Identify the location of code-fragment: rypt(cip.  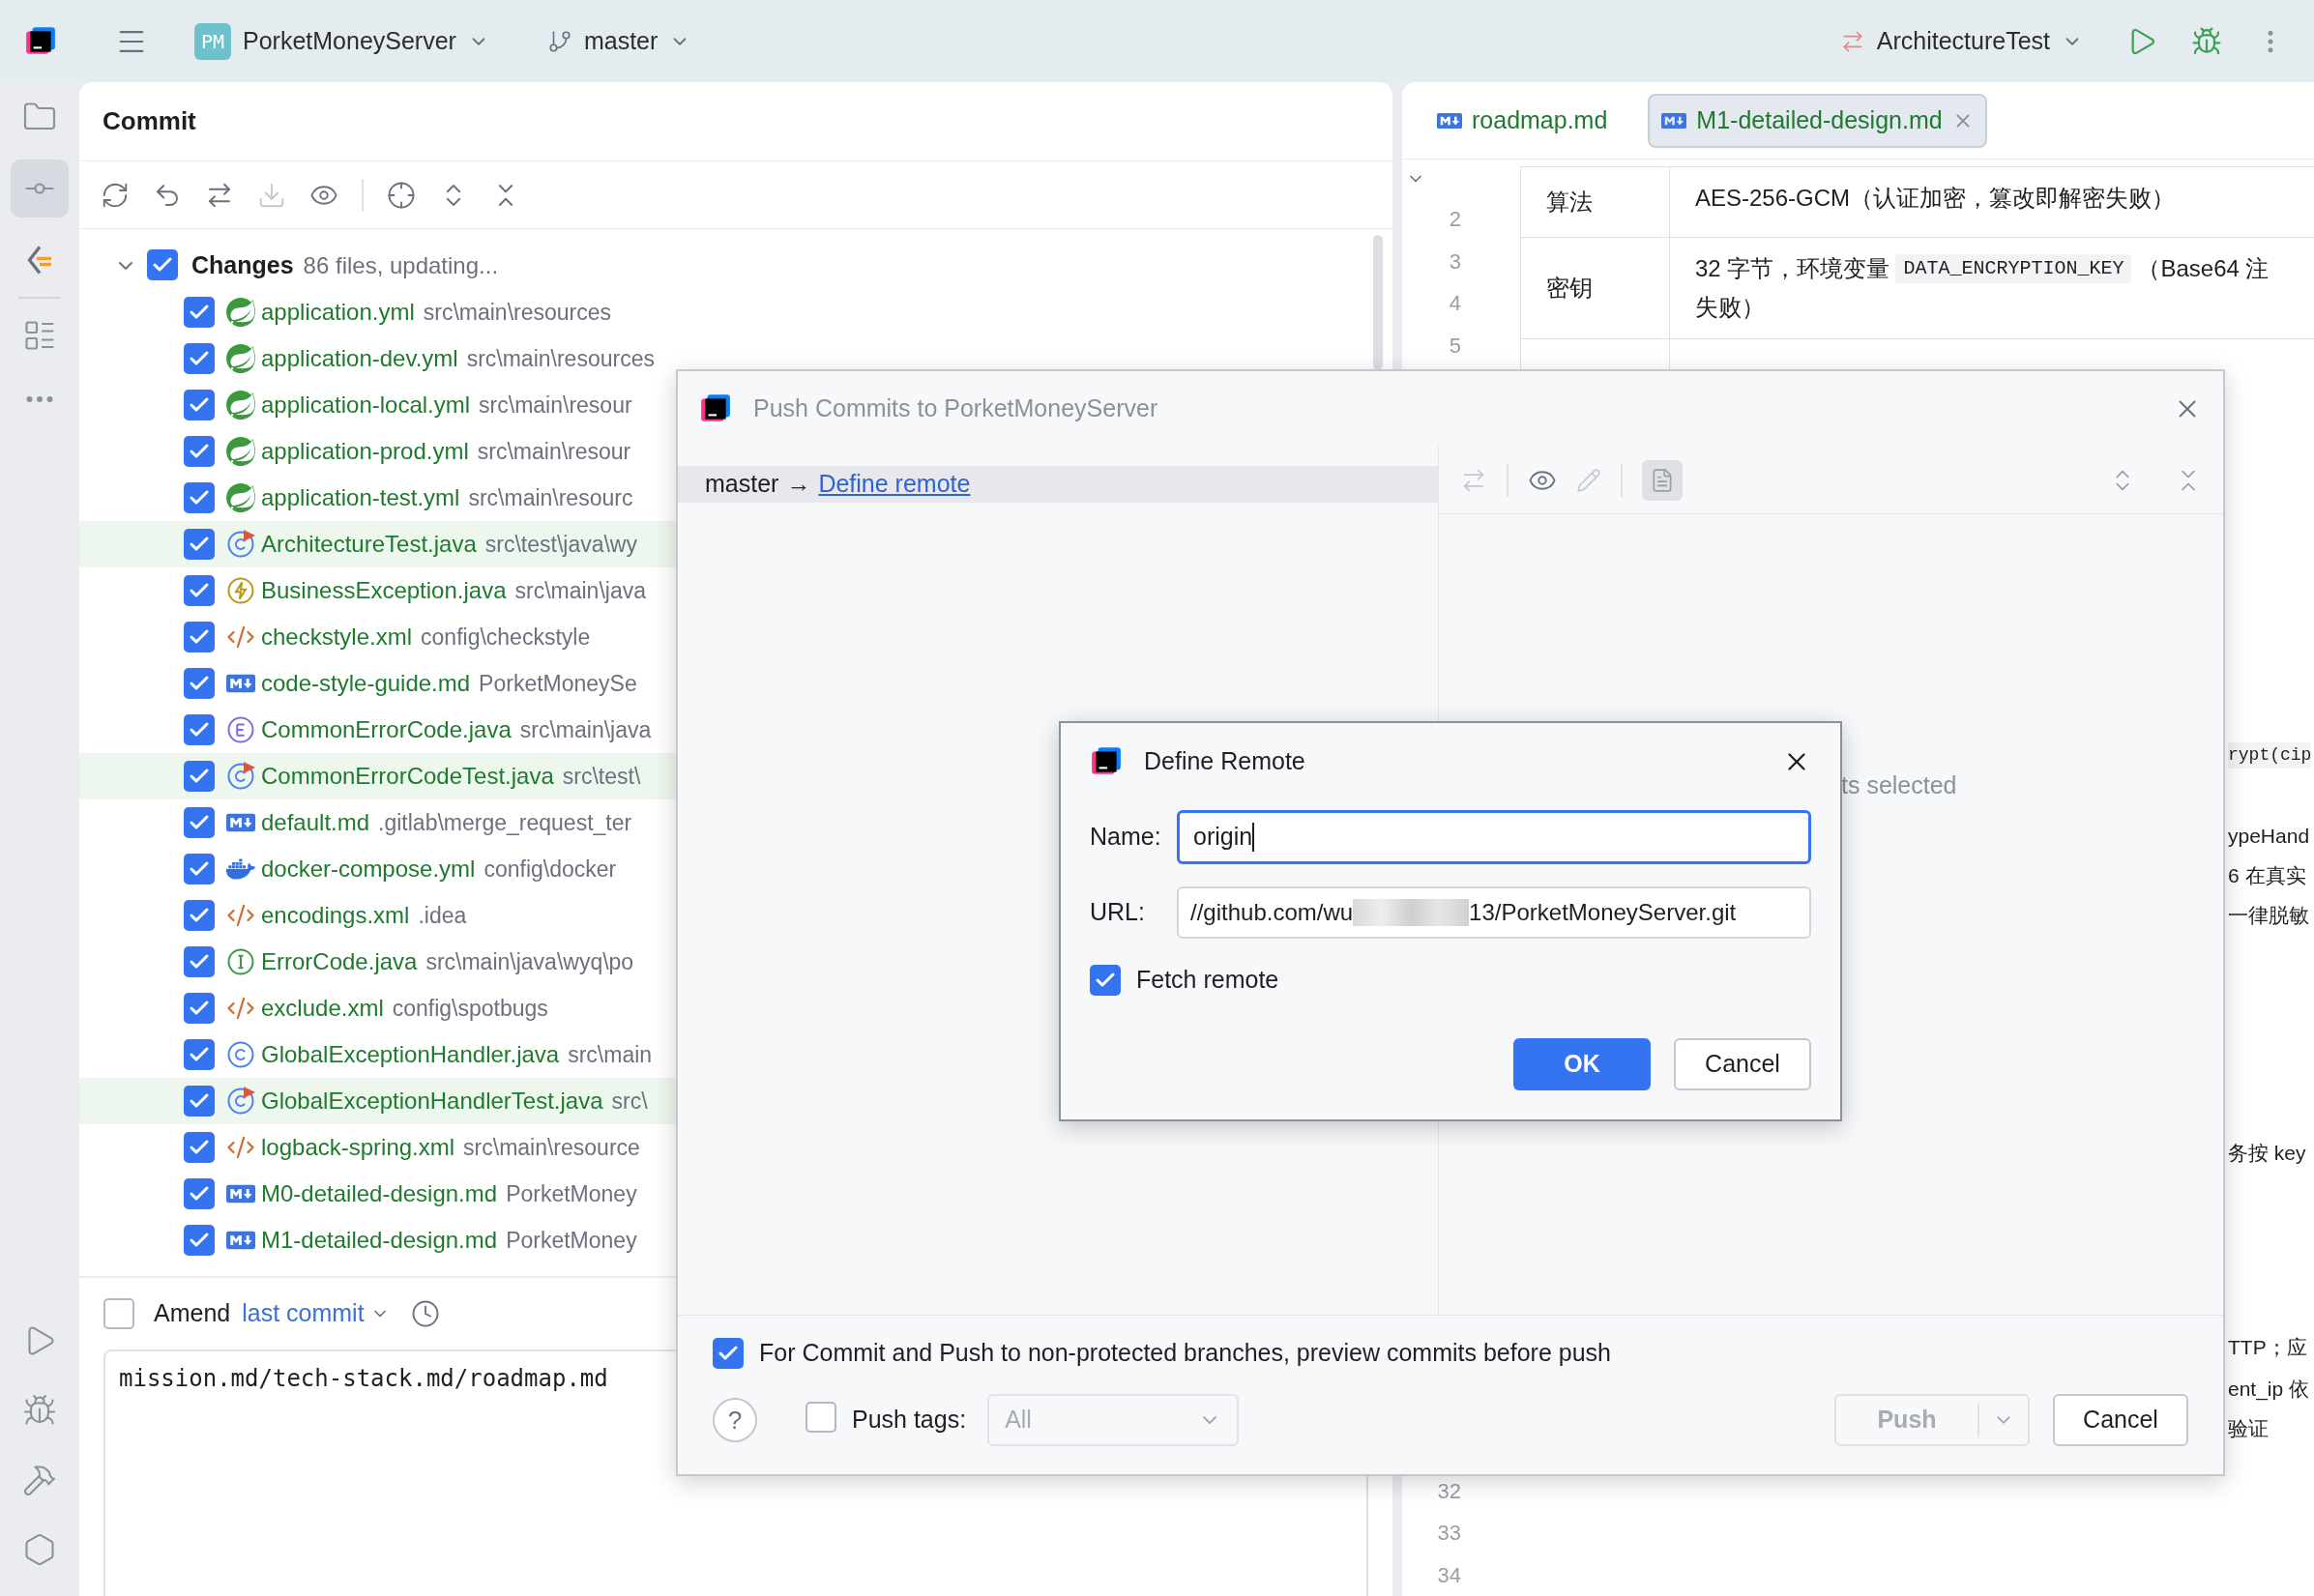
(2270, 755).